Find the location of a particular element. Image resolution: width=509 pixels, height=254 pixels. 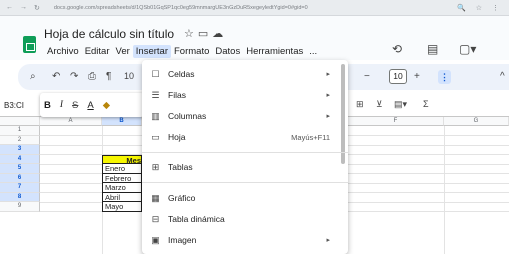

chart-icon: ▦ is located at coordinates (155, 197).